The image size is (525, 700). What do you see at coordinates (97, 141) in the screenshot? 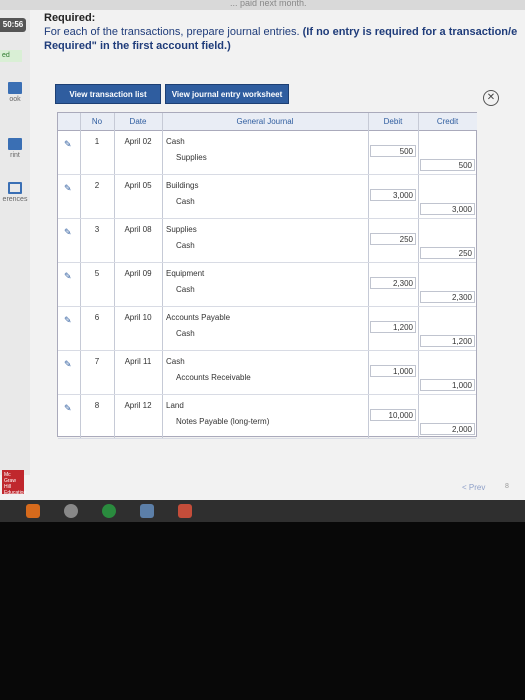
I see `row-number: 1` at bounding box center [97, 141].